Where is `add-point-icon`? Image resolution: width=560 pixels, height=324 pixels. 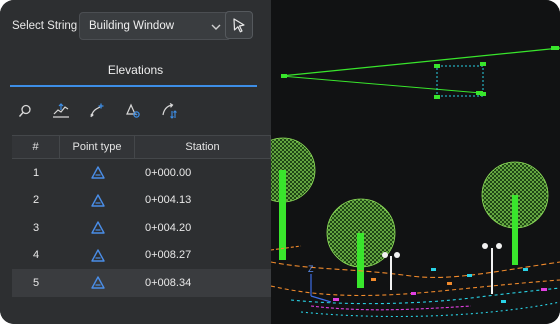
add-point-icon is located at coordinates (97, 110).